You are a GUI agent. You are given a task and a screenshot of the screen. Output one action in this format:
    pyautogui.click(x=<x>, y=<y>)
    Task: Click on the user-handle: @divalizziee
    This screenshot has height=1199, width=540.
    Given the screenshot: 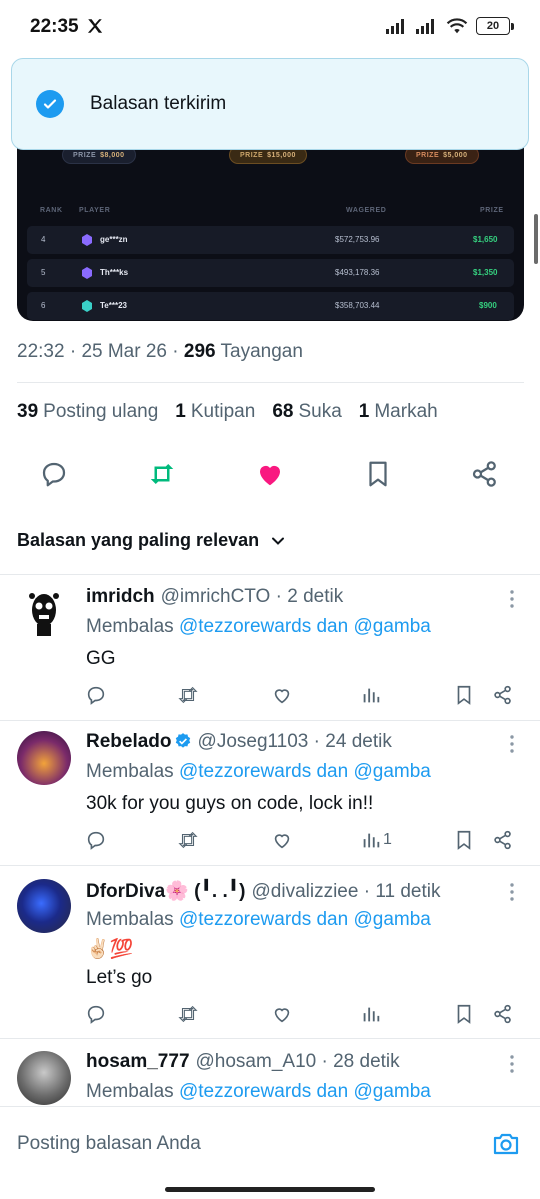 What is the action you would take?
    pyautogui.click(x=305, y=891)
    